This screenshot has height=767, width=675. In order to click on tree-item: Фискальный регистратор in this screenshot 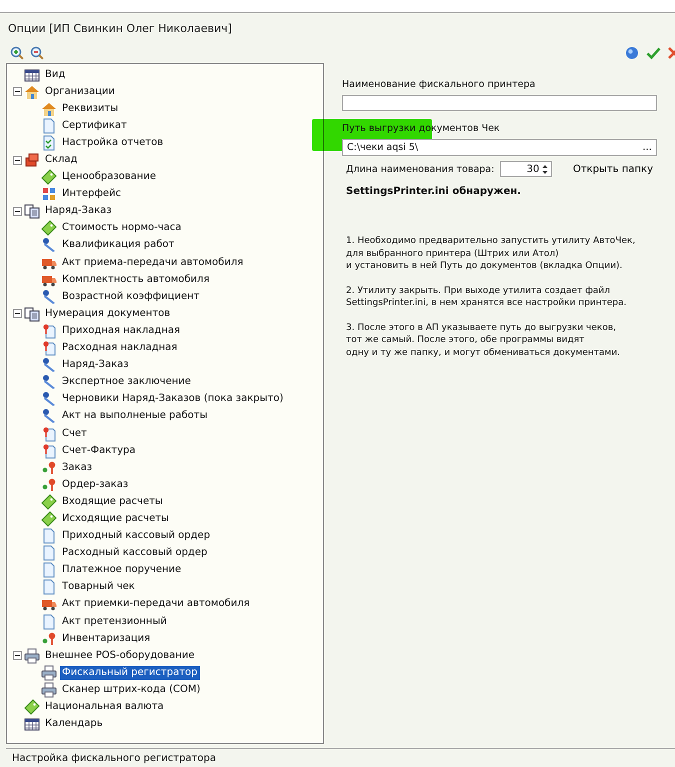, I will do `click(130, 673)`.